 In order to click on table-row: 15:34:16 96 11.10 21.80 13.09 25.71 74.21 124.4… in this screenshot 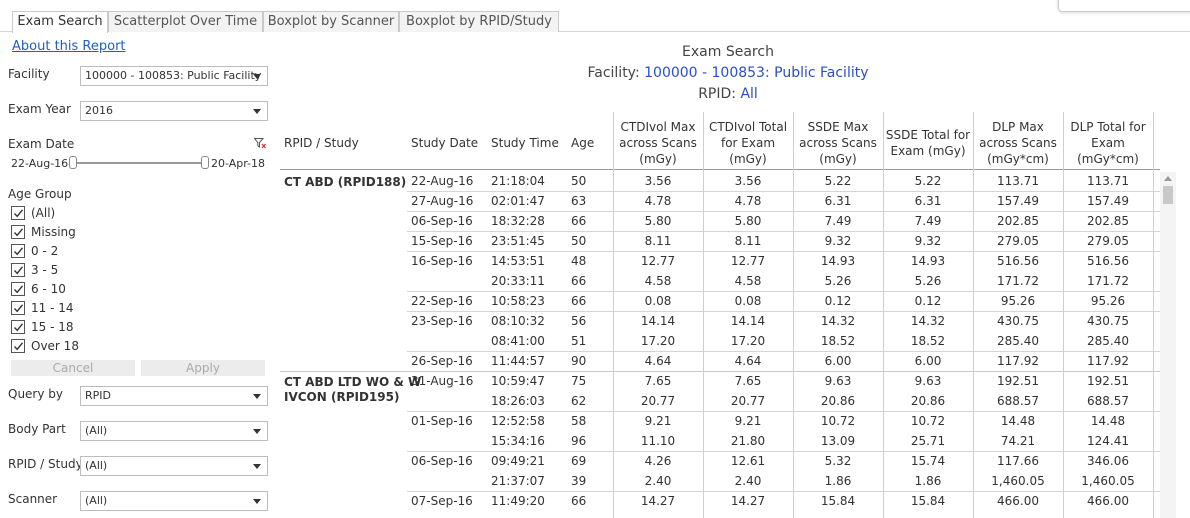, I will do `click(720, 441)`.